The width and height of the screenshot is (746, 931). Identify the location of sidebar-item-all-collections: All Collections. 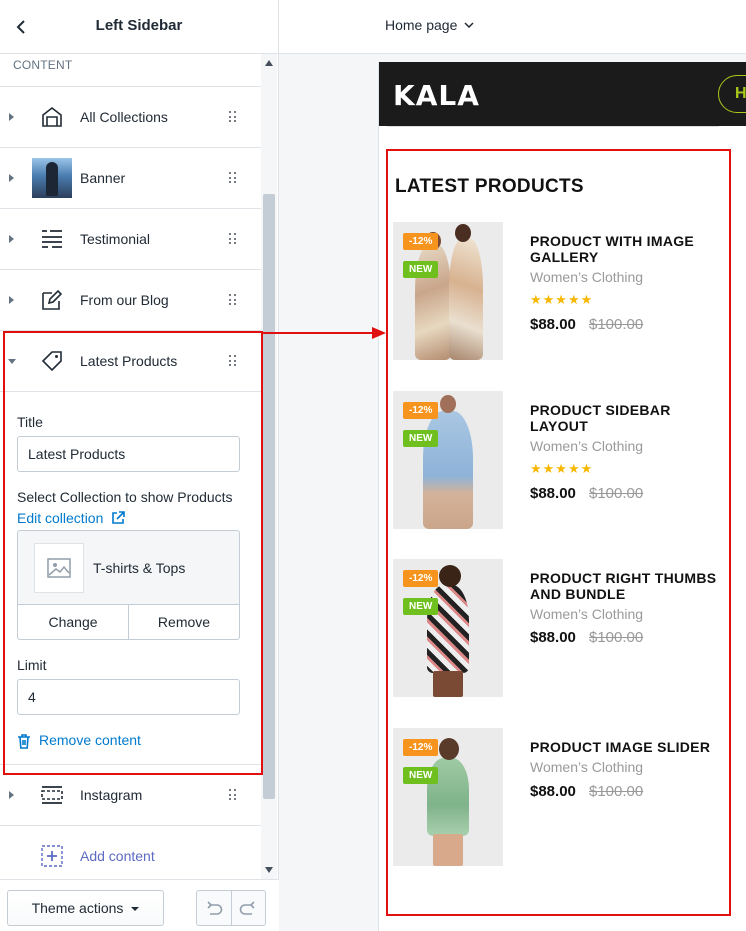
(130, 117).